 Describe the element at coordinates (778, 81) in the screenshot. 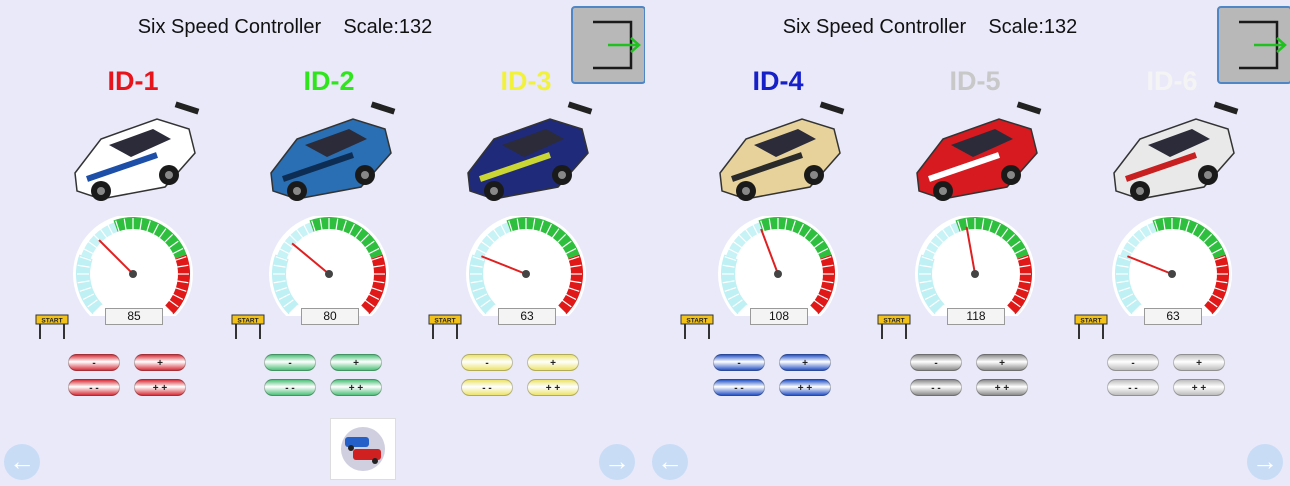

I see `car-id-label: ID-4` at that location.